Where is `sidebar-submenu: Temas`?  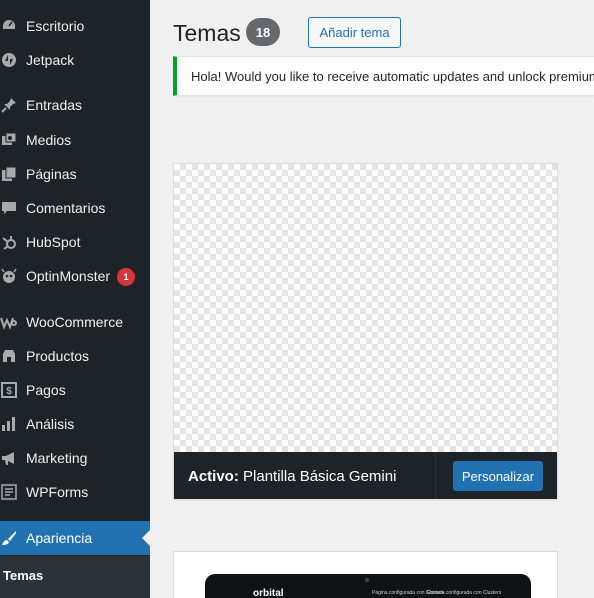 sidebar-submenu: Temas is located at coordinates (75, 577).